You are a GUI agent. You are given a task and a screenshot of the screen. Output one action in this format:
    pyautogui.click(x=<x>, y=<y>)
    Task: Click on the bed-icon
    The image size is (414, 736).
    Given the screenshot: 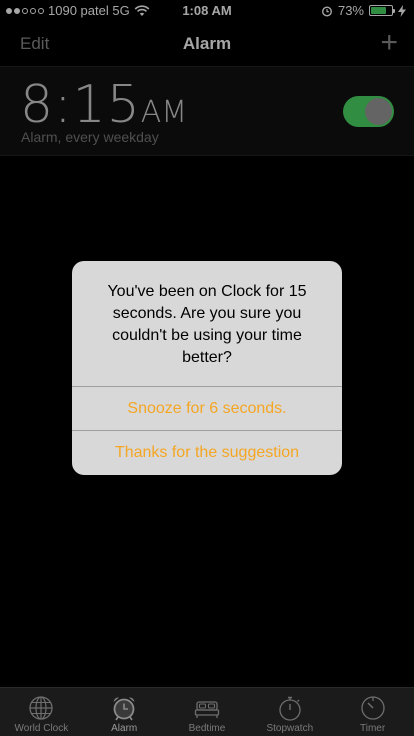 What is the action you would take?
    pyautogui.click(x=207, y=709)
    